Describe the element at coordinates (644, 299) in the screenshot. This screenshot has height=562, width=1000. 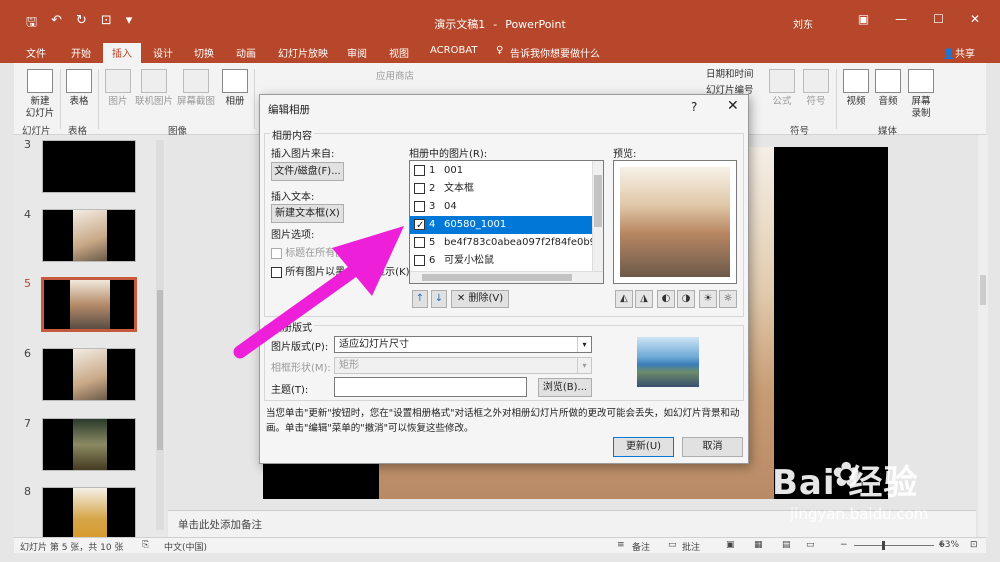
I see `rotate-right-icon: ◮` at that location.